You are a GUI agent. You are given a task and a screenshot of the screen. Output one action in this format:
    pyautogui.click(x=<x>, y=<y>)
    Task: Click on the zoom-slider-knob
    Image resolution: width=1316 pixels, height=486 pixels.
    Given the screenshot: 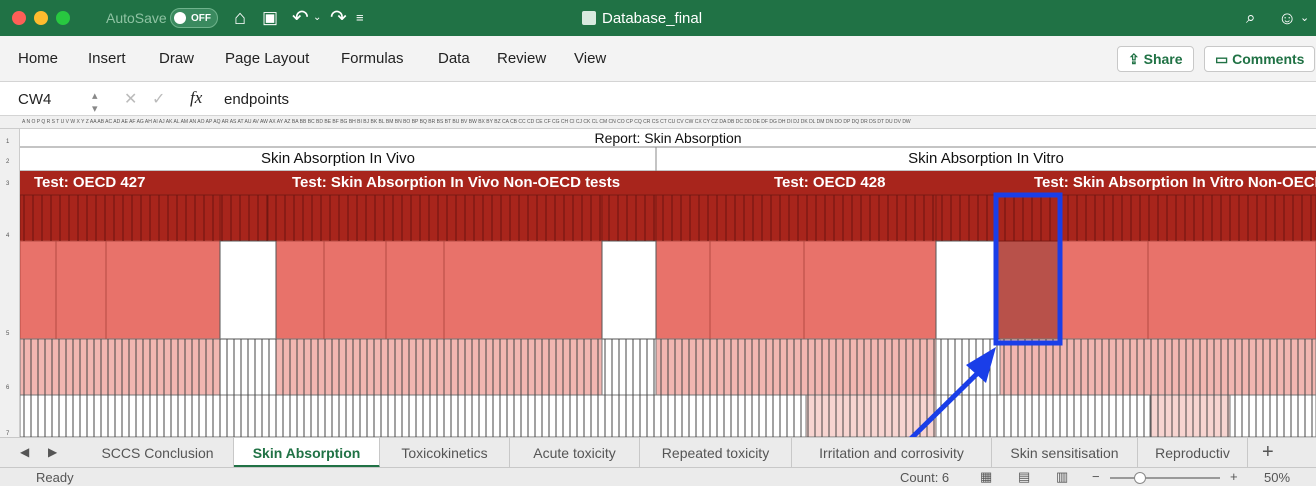 What is the action you would take?
    pyautogui.click(x=1140, y=478)
    